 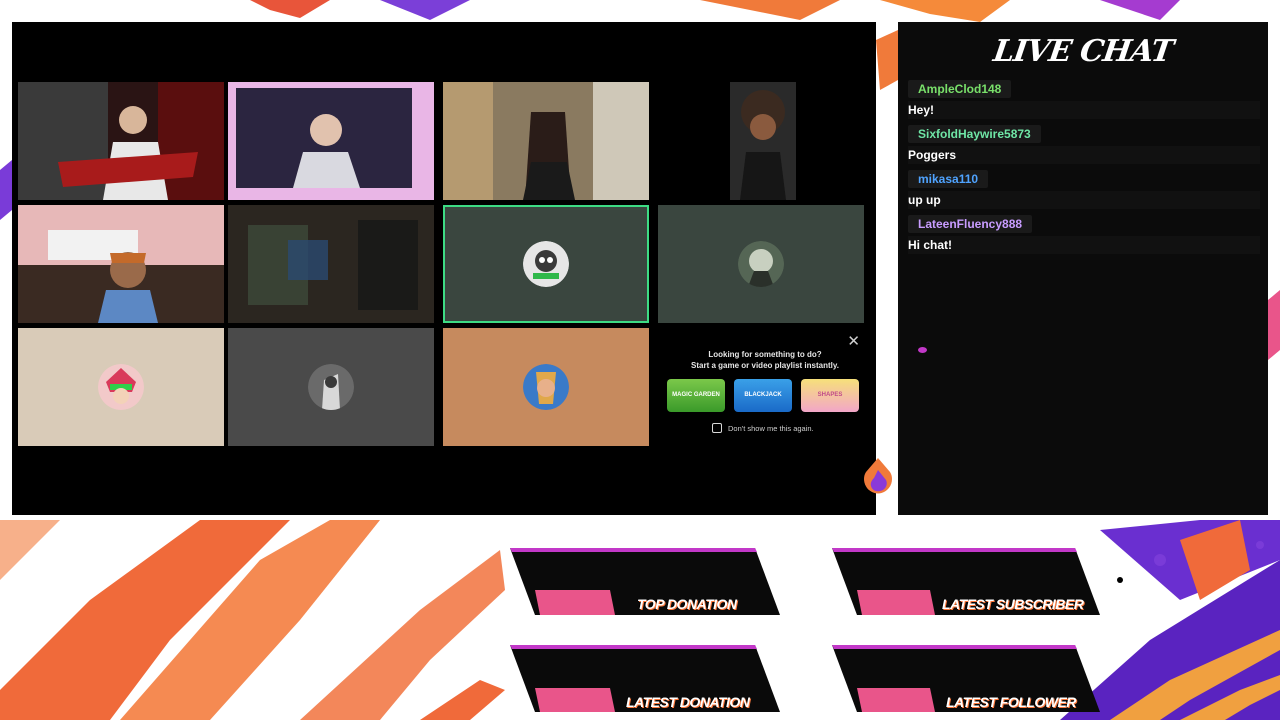 What do you see at coordinates (687, 604) in the screenshot?
I see `banner-label: TOP DONATION` at bounding box center [687, 604].